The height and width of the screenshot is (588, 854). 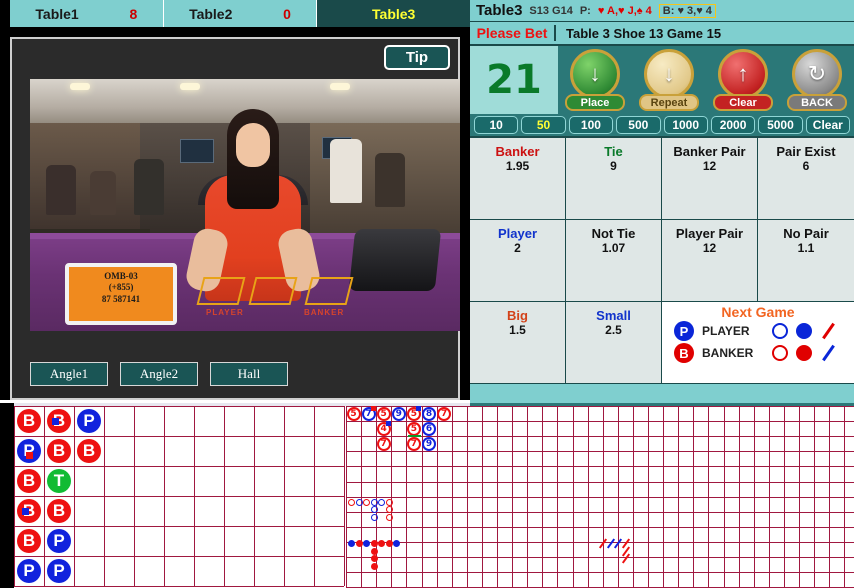 What do you see at coordinates (758, 331) in the screenshot?
I see `next-game-player-row: P PLAYER` at bounding box center [758, 331].